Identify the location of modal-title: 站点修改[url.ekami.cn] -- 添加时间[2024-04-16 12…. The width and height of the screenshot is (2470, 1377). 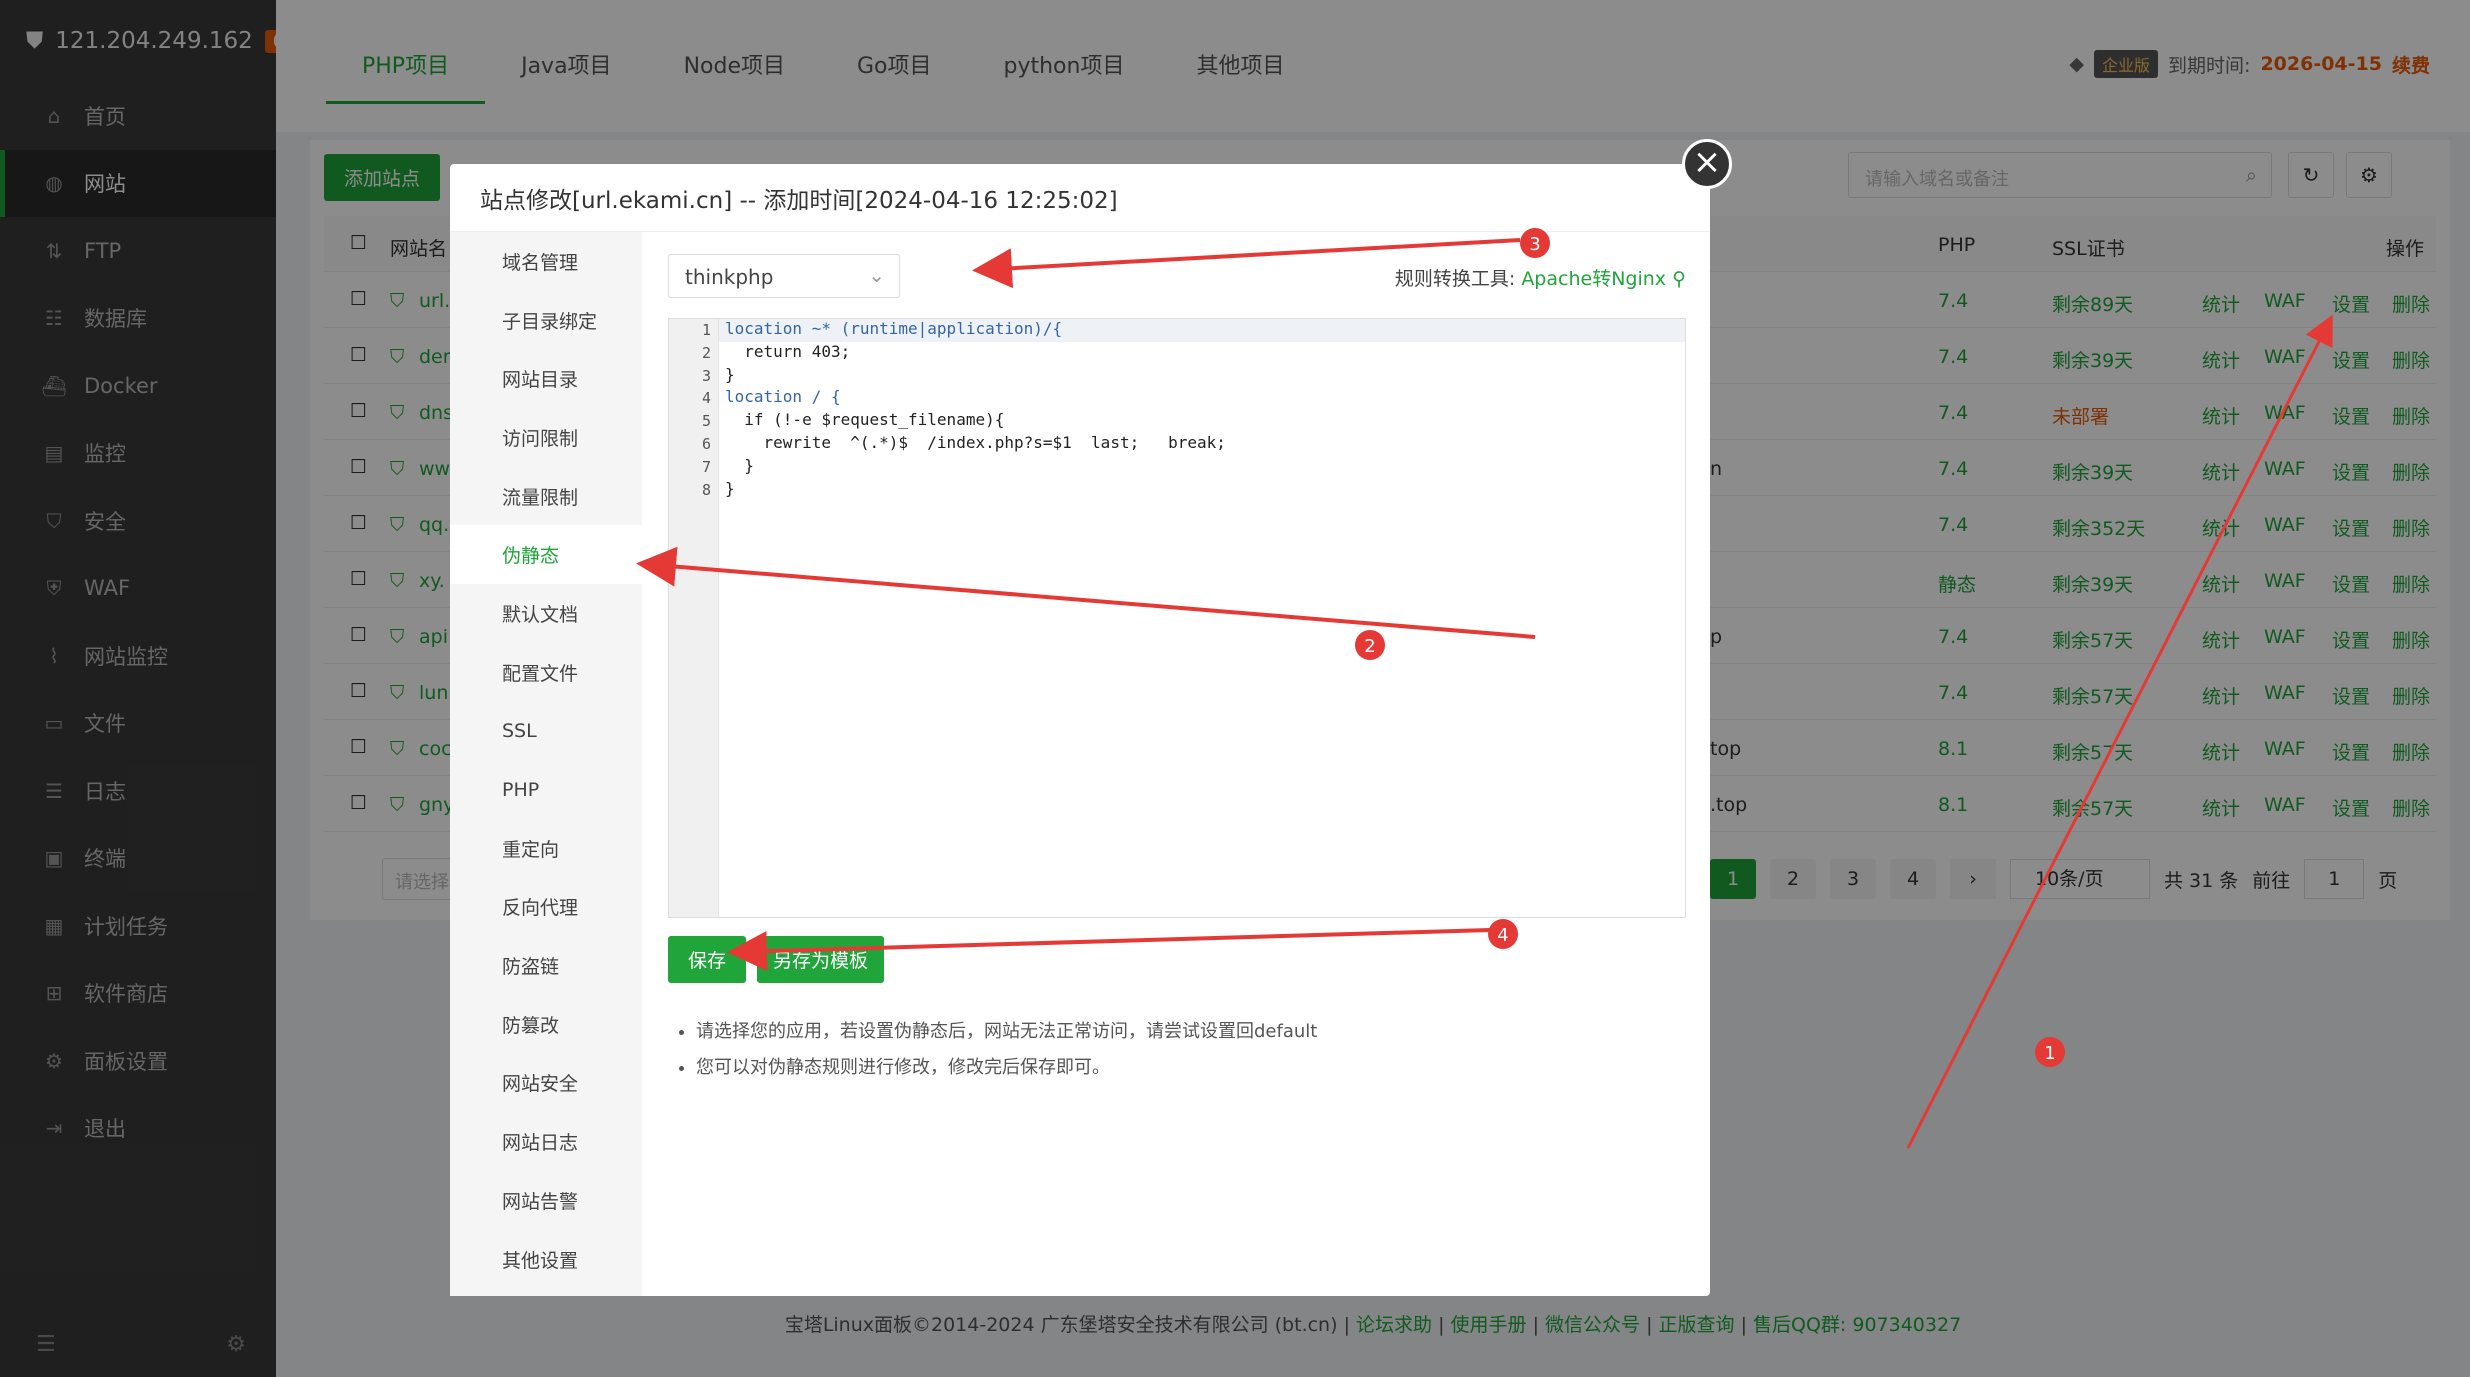
(1080, 198).